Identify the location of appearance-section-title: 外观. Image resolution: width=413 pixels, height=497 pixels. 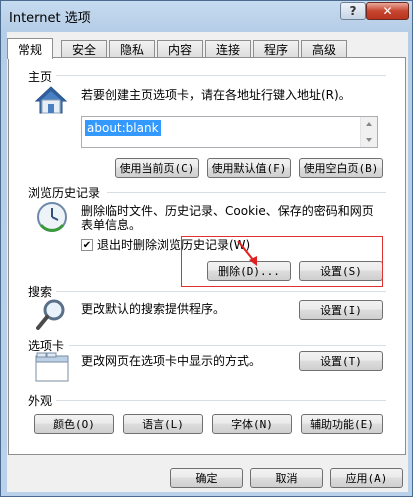
(40, 401).